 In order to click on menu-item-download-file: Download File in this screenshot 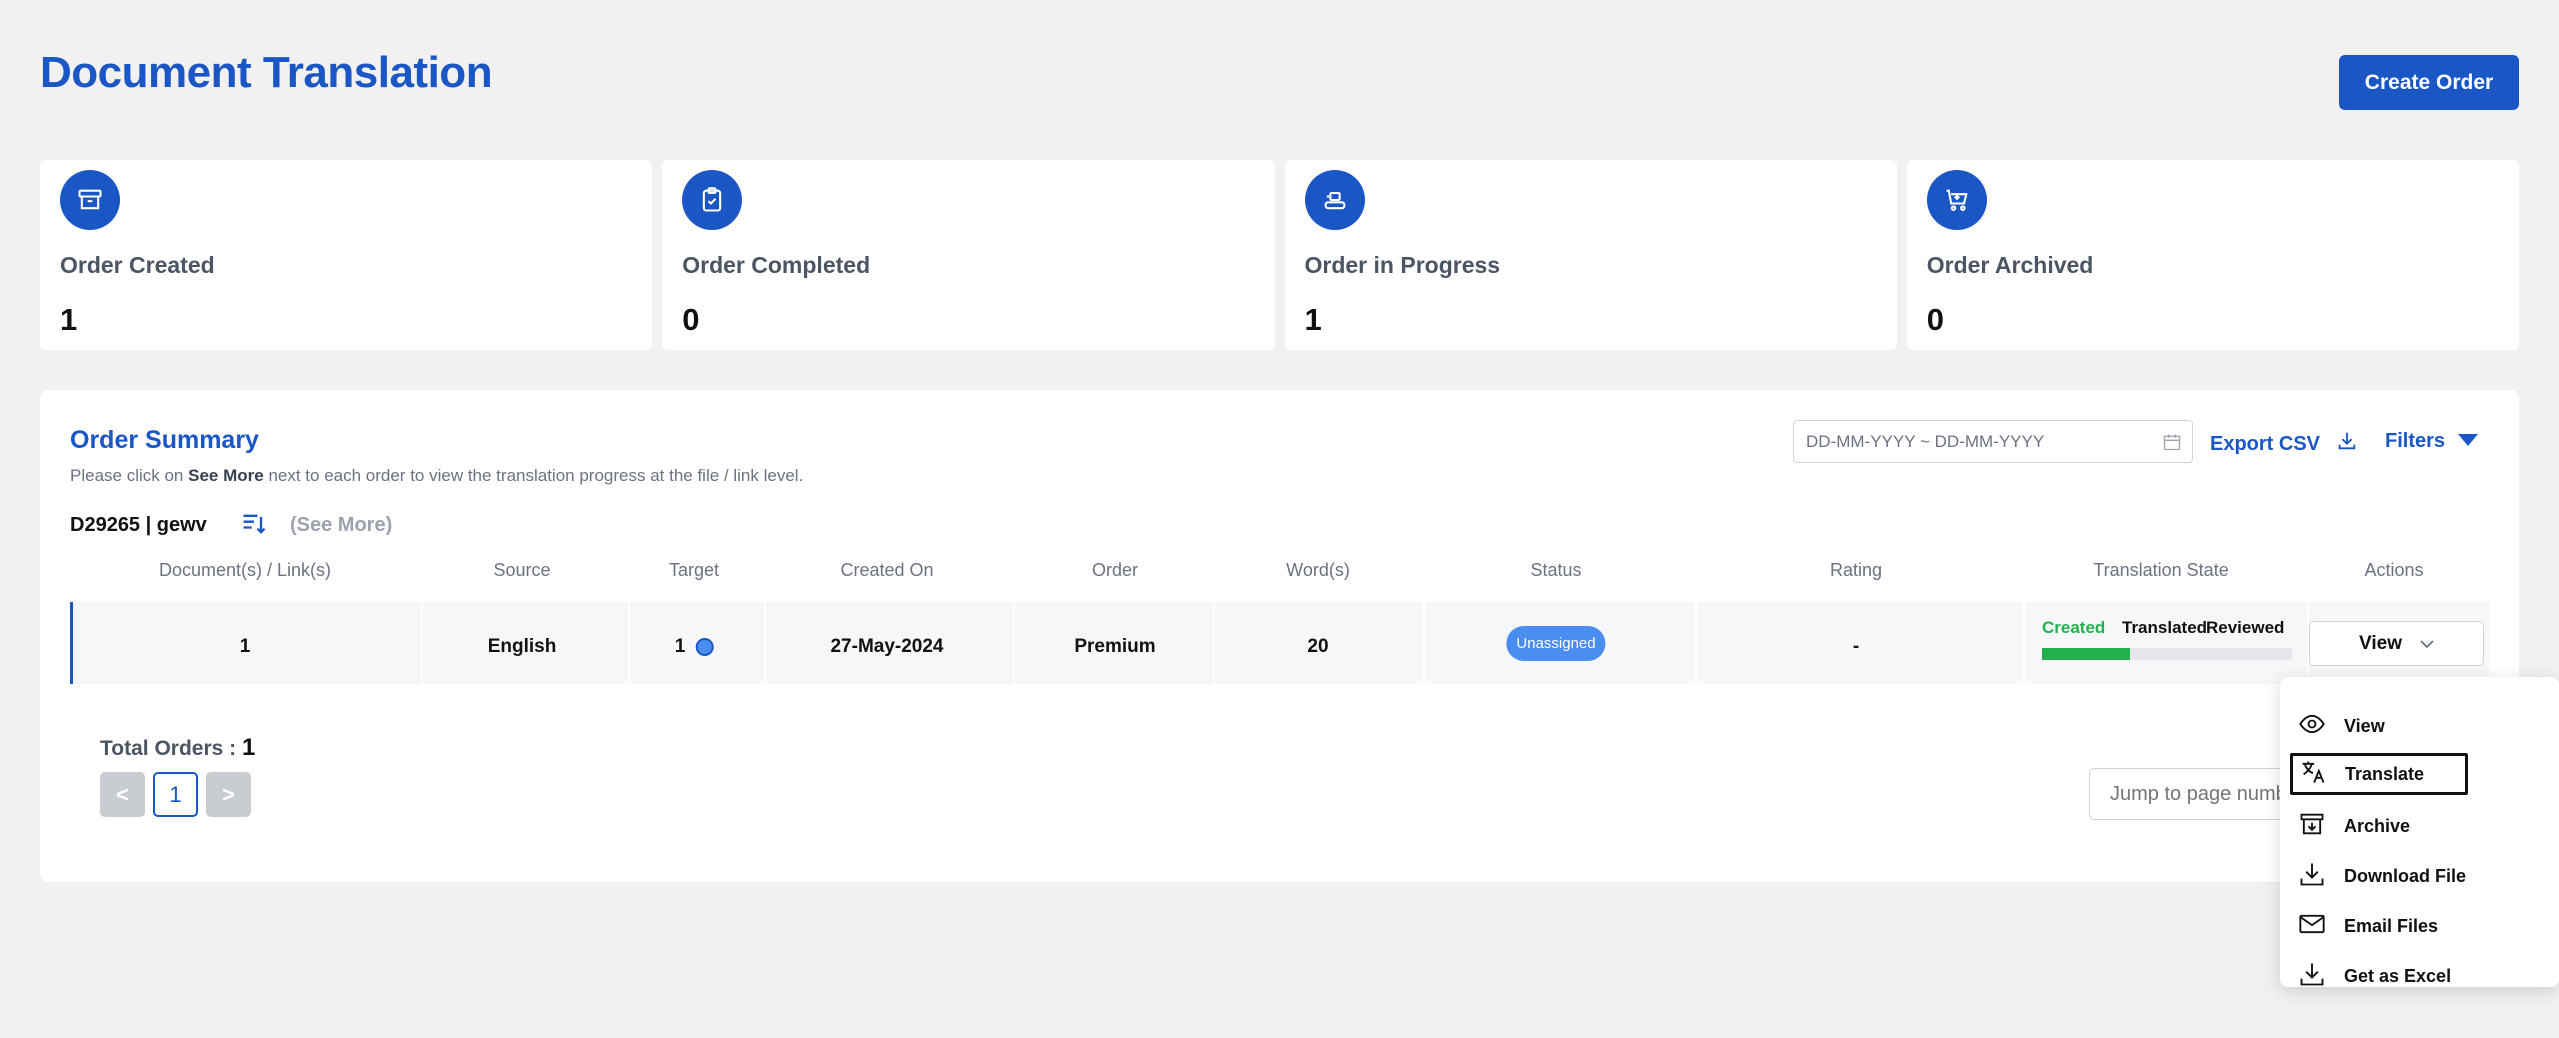, I will do `click(2416, 876)`.